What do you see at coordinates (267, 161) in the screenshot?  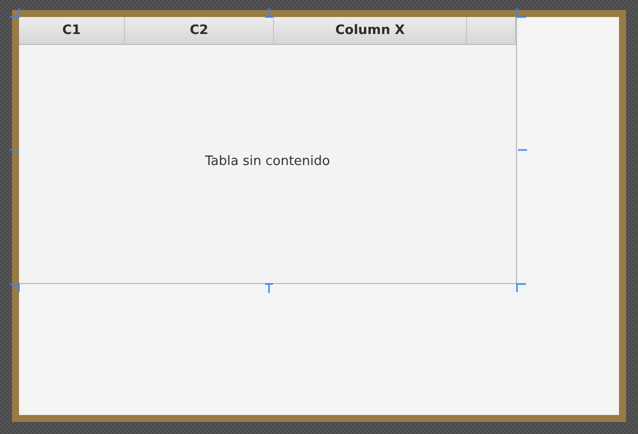 I see `empty-table-message: Tabla sin contenido` at bounding box center [267, 161].